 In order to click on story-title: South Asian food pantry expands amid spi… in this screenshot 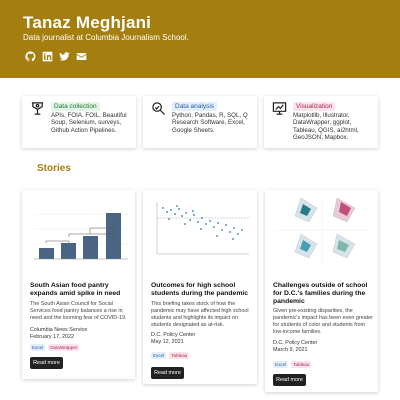, I will do `click(80, 290)`.